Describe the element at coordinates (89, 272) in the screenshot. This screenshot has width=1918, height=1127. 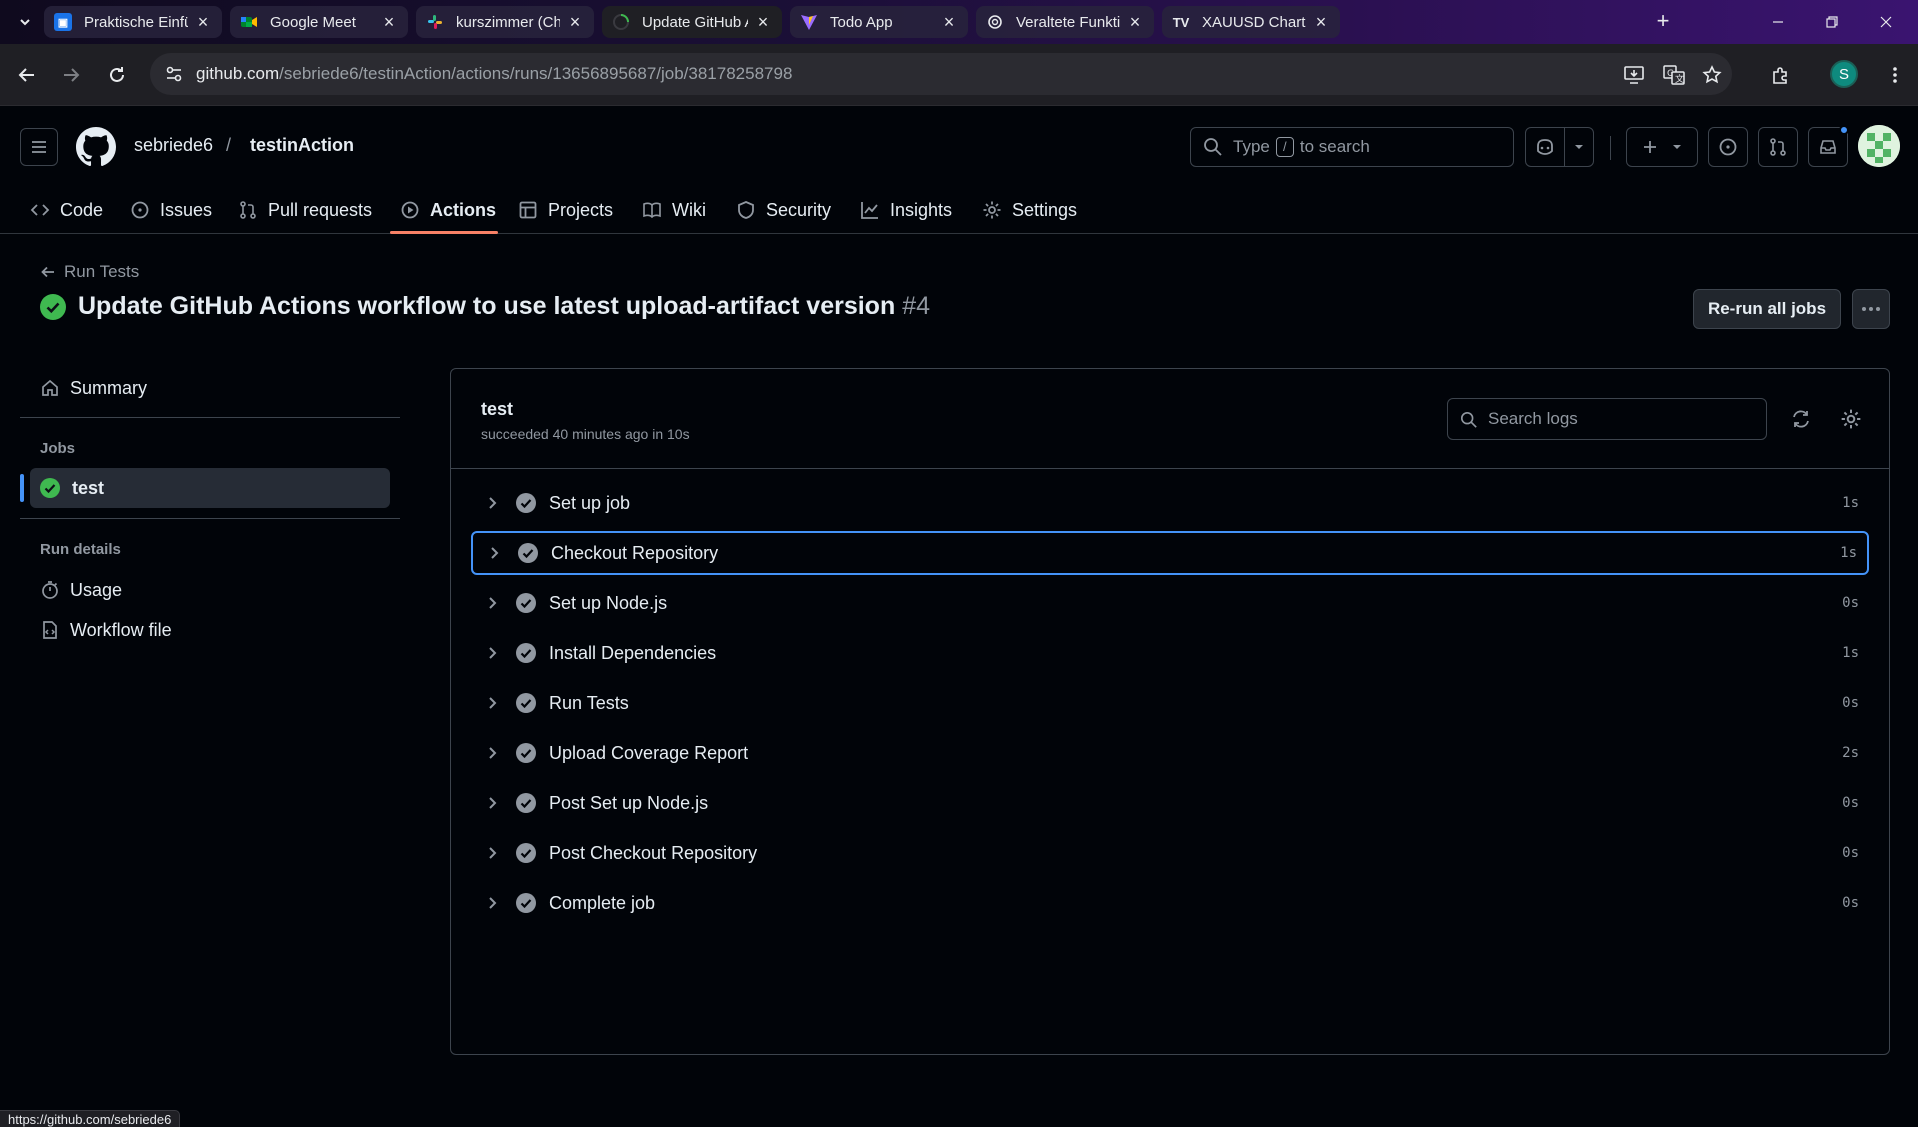
I see `back-to-workflow-link: Run Tests` at that location.